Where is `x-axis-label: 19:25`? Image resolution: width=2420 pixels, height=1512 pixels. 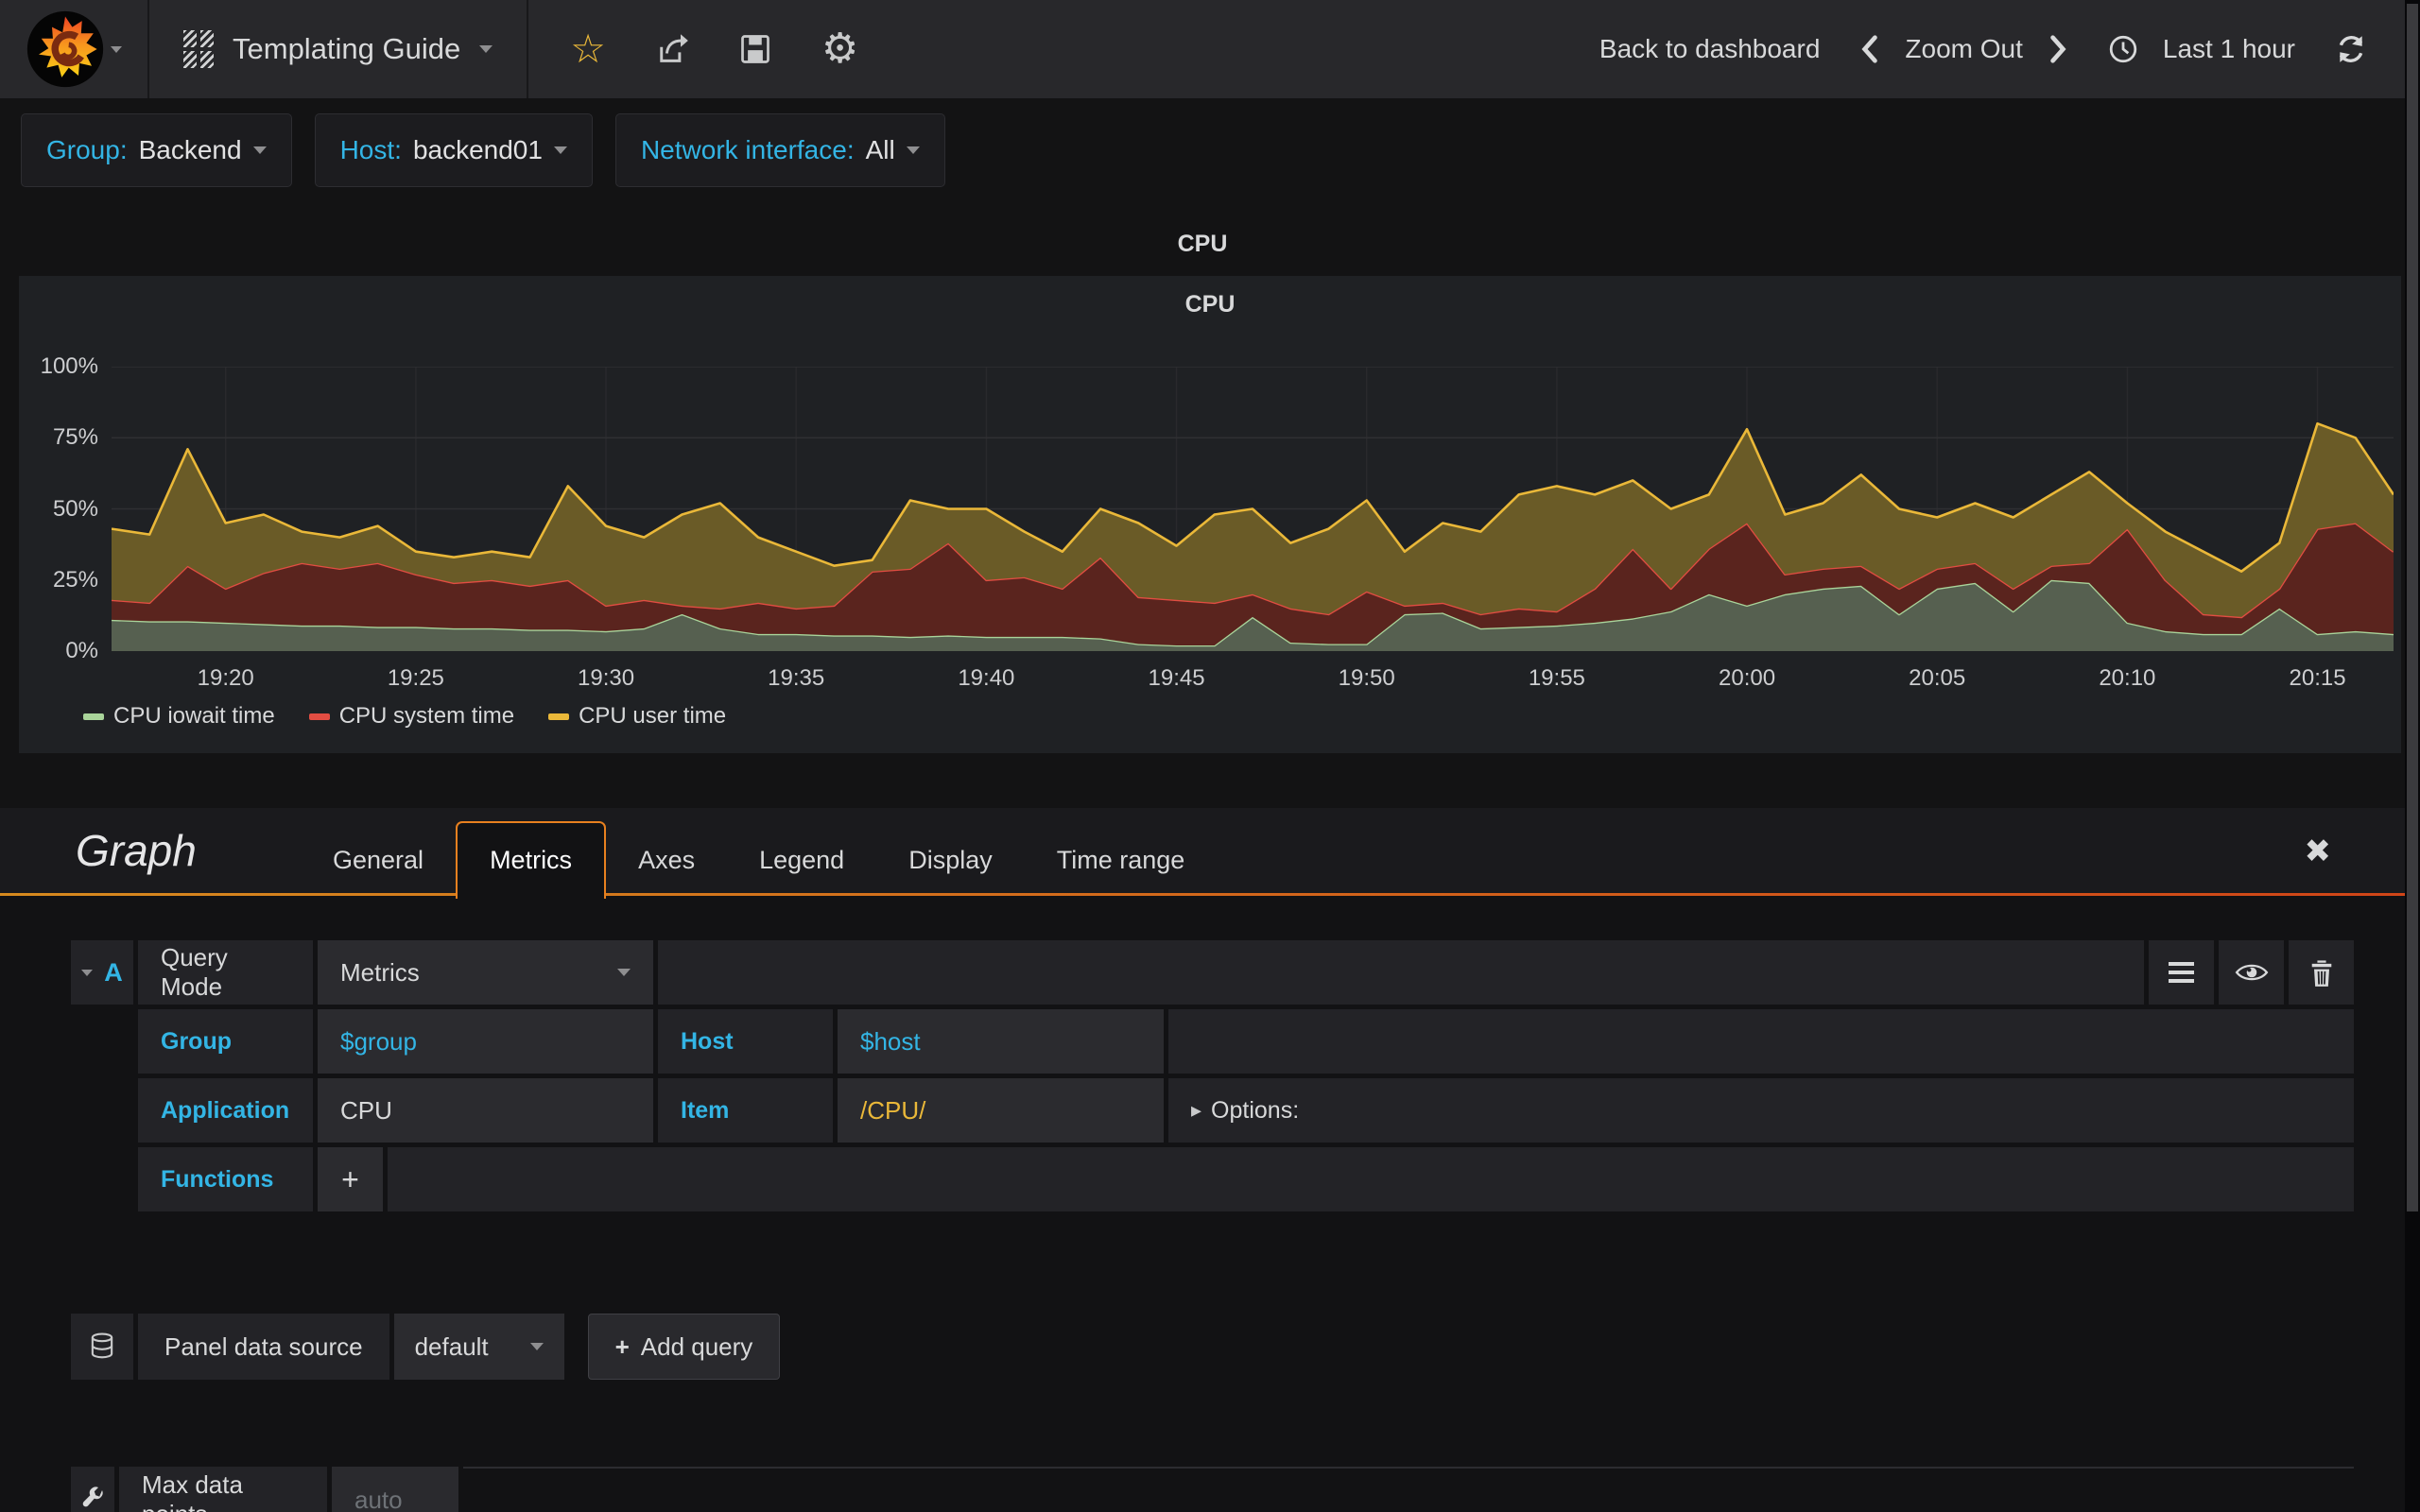
x-axis-label: 19:25 is located at coordinates (415, 678).